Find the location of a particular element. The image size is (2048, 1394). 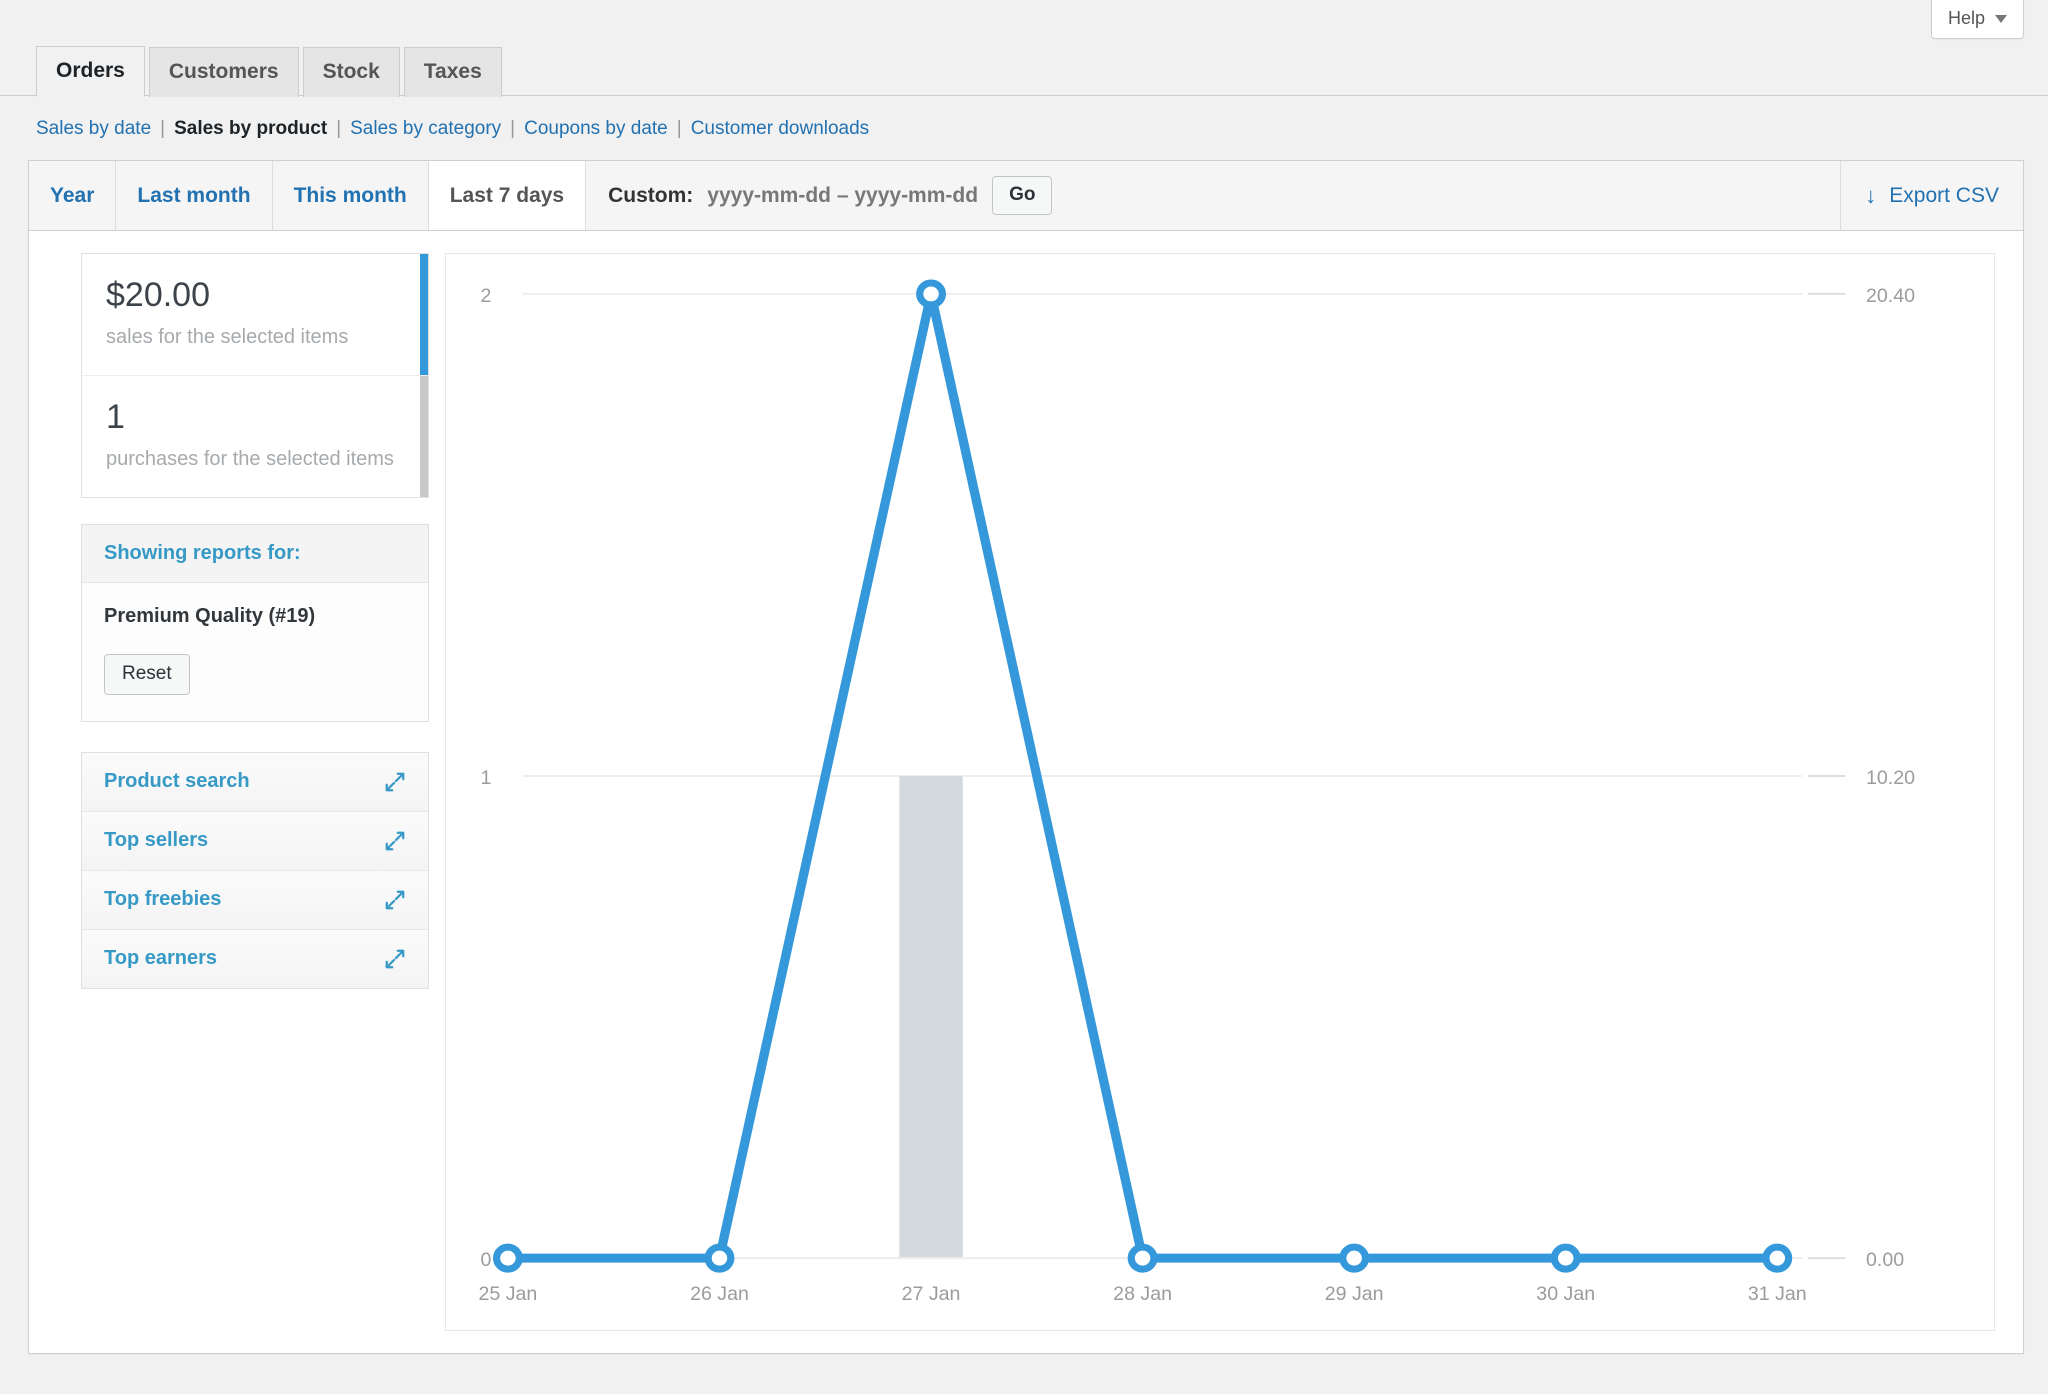

tab-label: Stock is located at coordinates (351, 71).